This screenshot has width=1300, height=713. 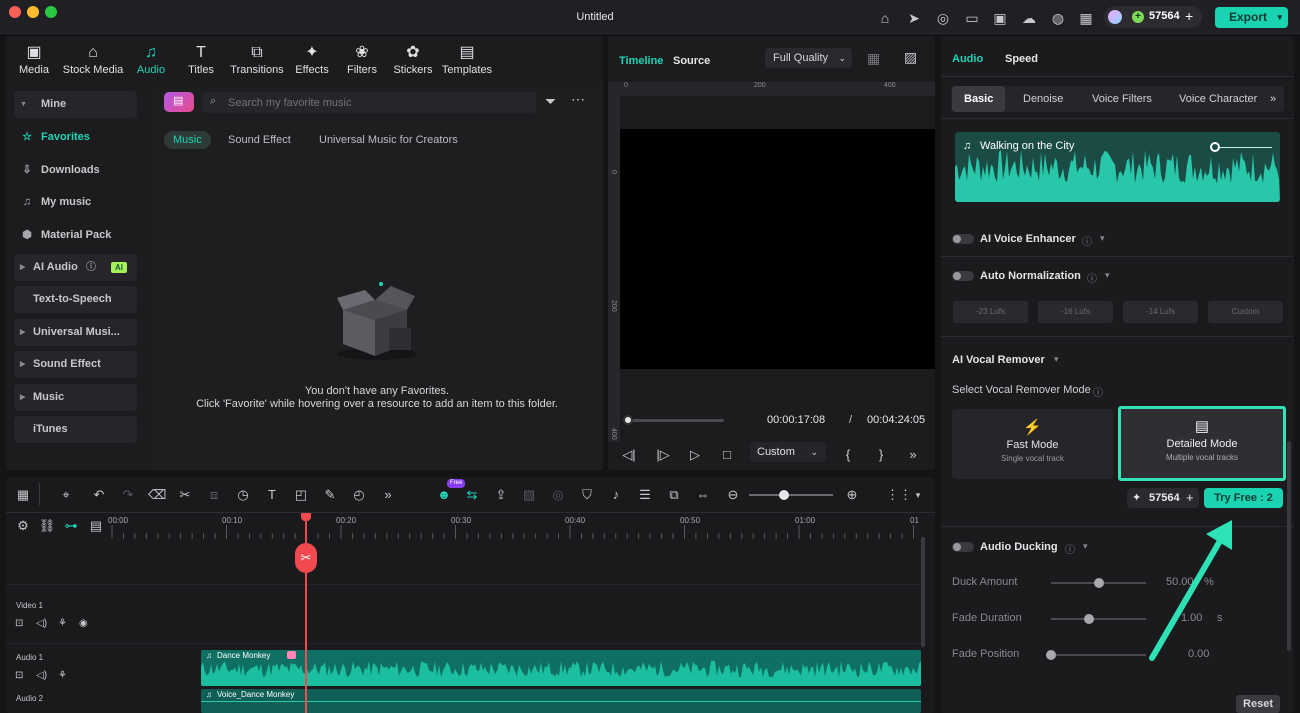 What do you see at coordinates (362, 59) in the screenshot?
I see `toolbar-filters: ❀ Filters` at bounding box center [362, 59].